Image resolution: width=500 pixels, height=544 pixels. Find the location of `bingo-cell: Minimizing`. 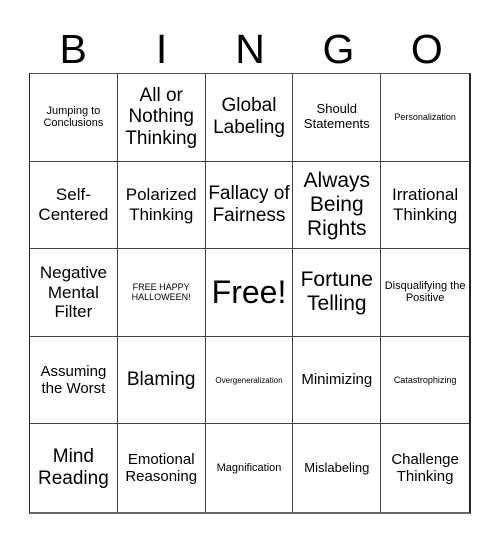

bingo-cell: Minimizing is located at coordinates (337, 380).